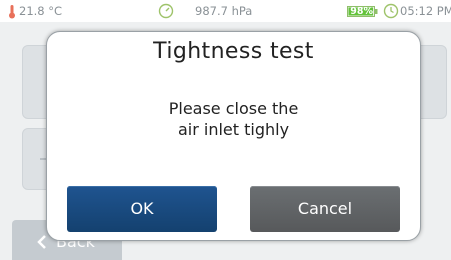  What do you see at coordinates (233, 108) in the screenshot?
I see `dialog-message-line: Please close the` at bounding box center [233, 108].